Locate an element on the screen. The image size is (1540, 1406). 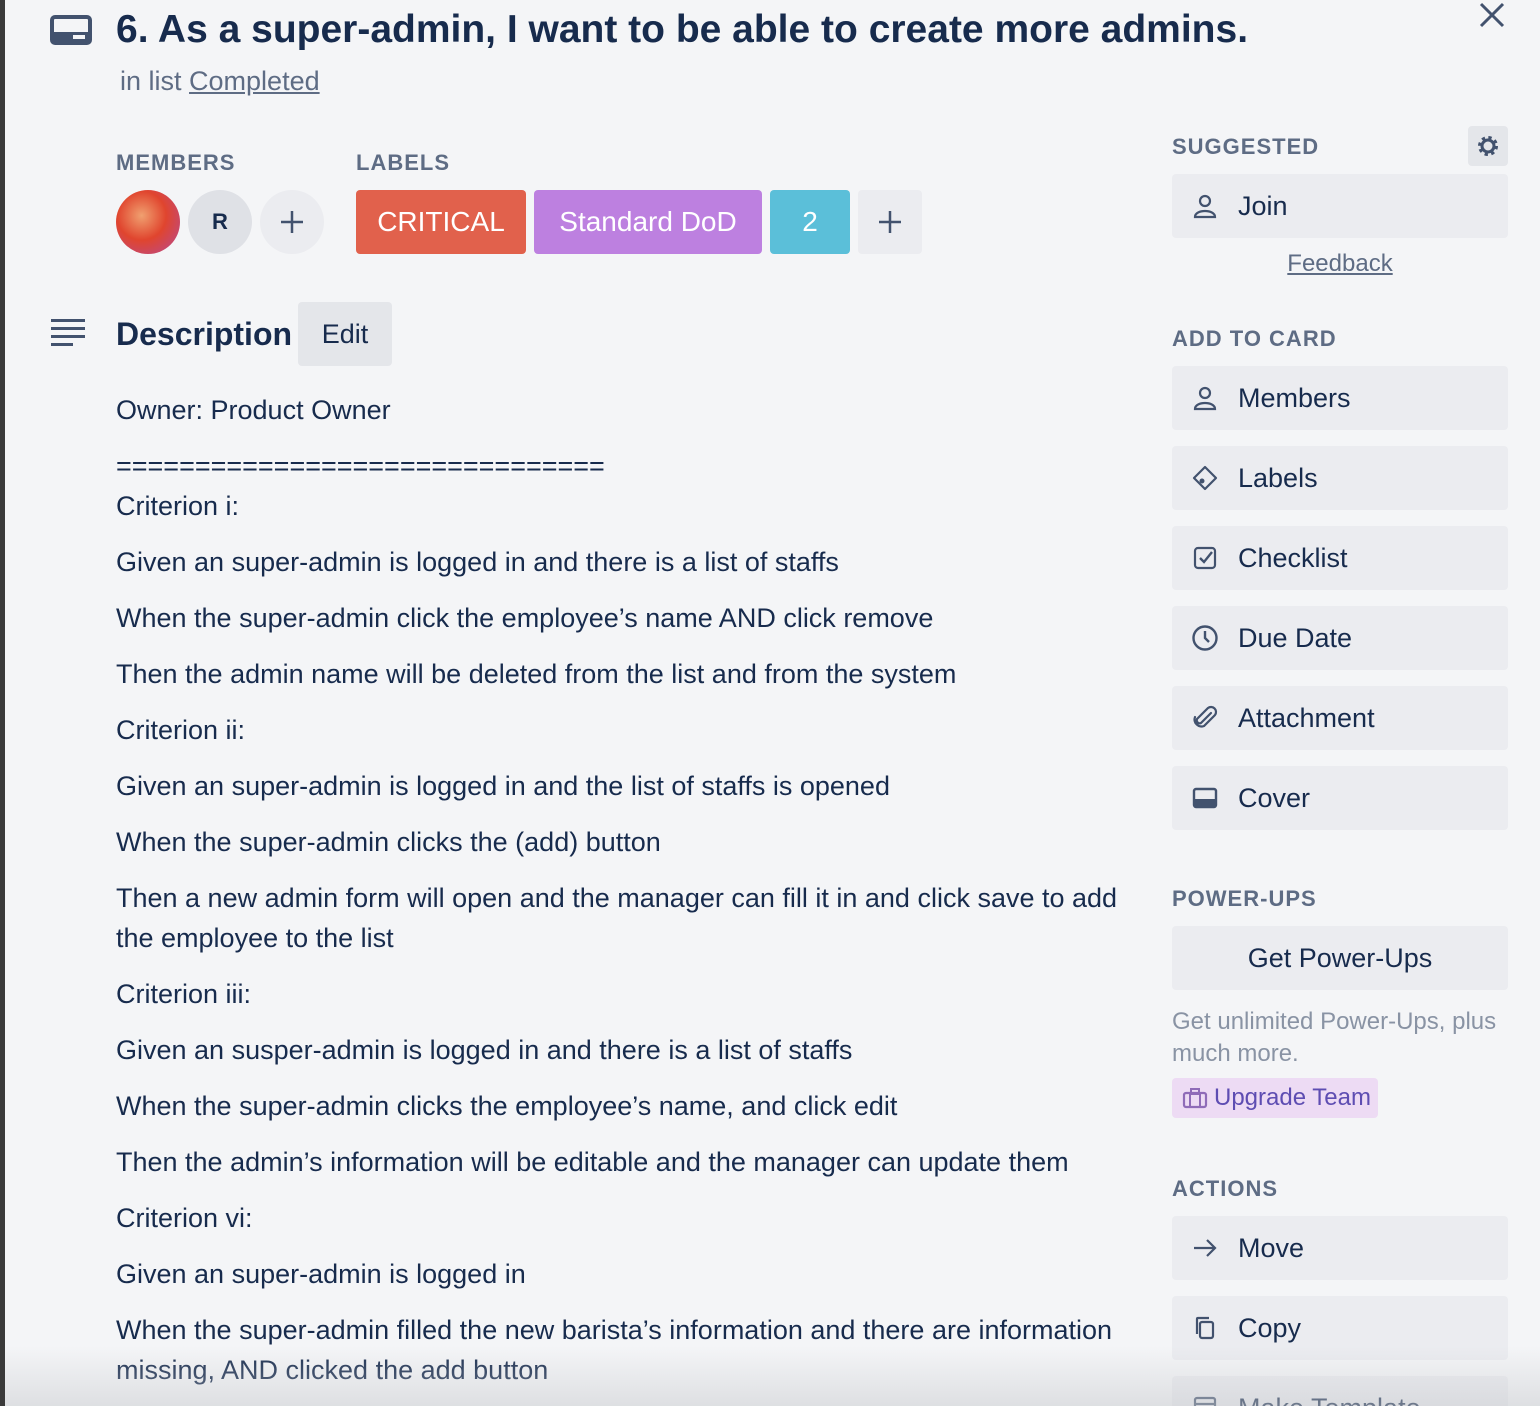
description-icon is located at coordinates (68, 332).